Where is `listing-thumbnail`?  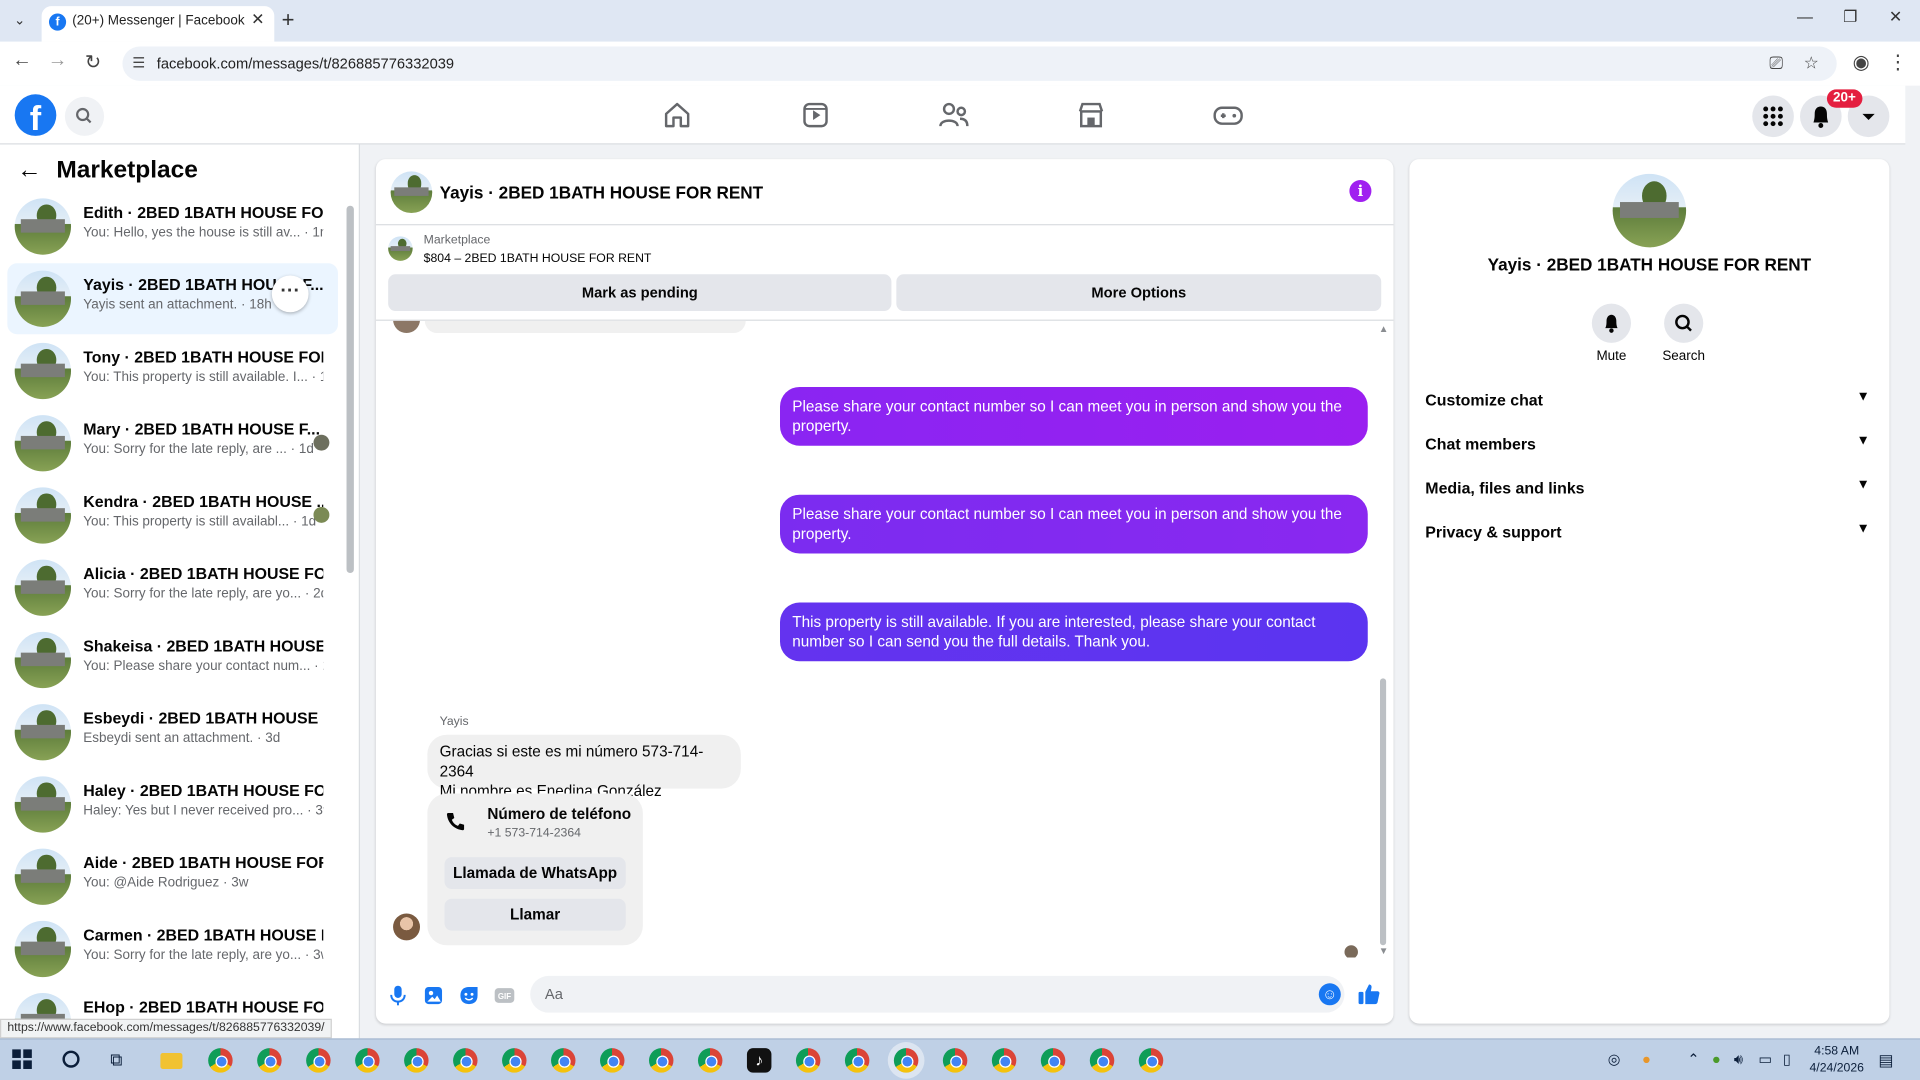
listing-thumbnail is located at coordinates (400, 248).